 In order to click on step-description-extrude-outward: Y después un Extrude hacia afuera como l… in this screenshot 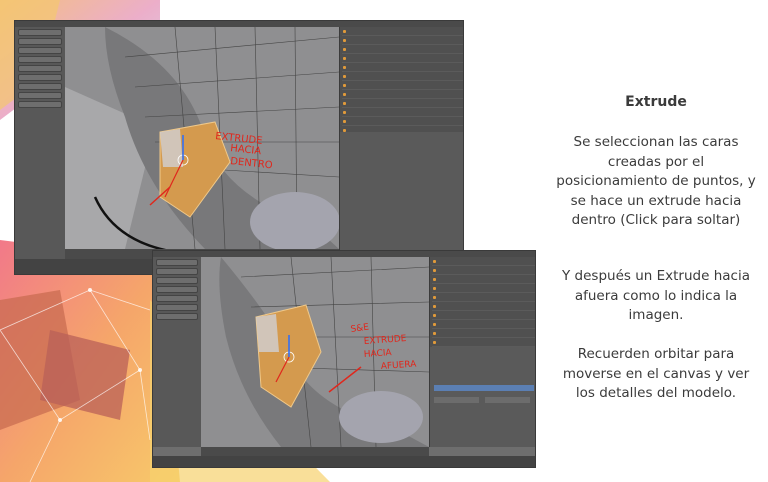, I will do `click(656, 295)`.